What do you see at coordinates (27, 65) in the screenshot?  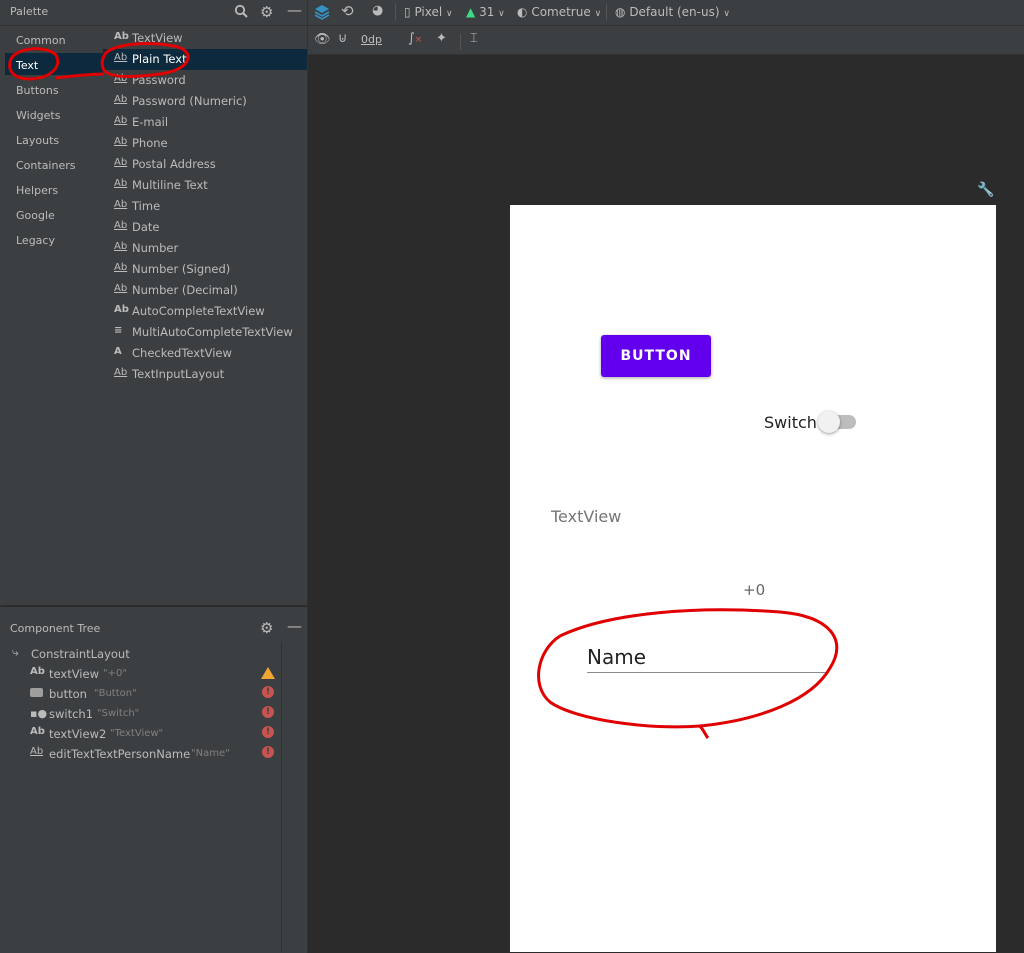 I see `category-text: Text` at bounding box center [27, 65].